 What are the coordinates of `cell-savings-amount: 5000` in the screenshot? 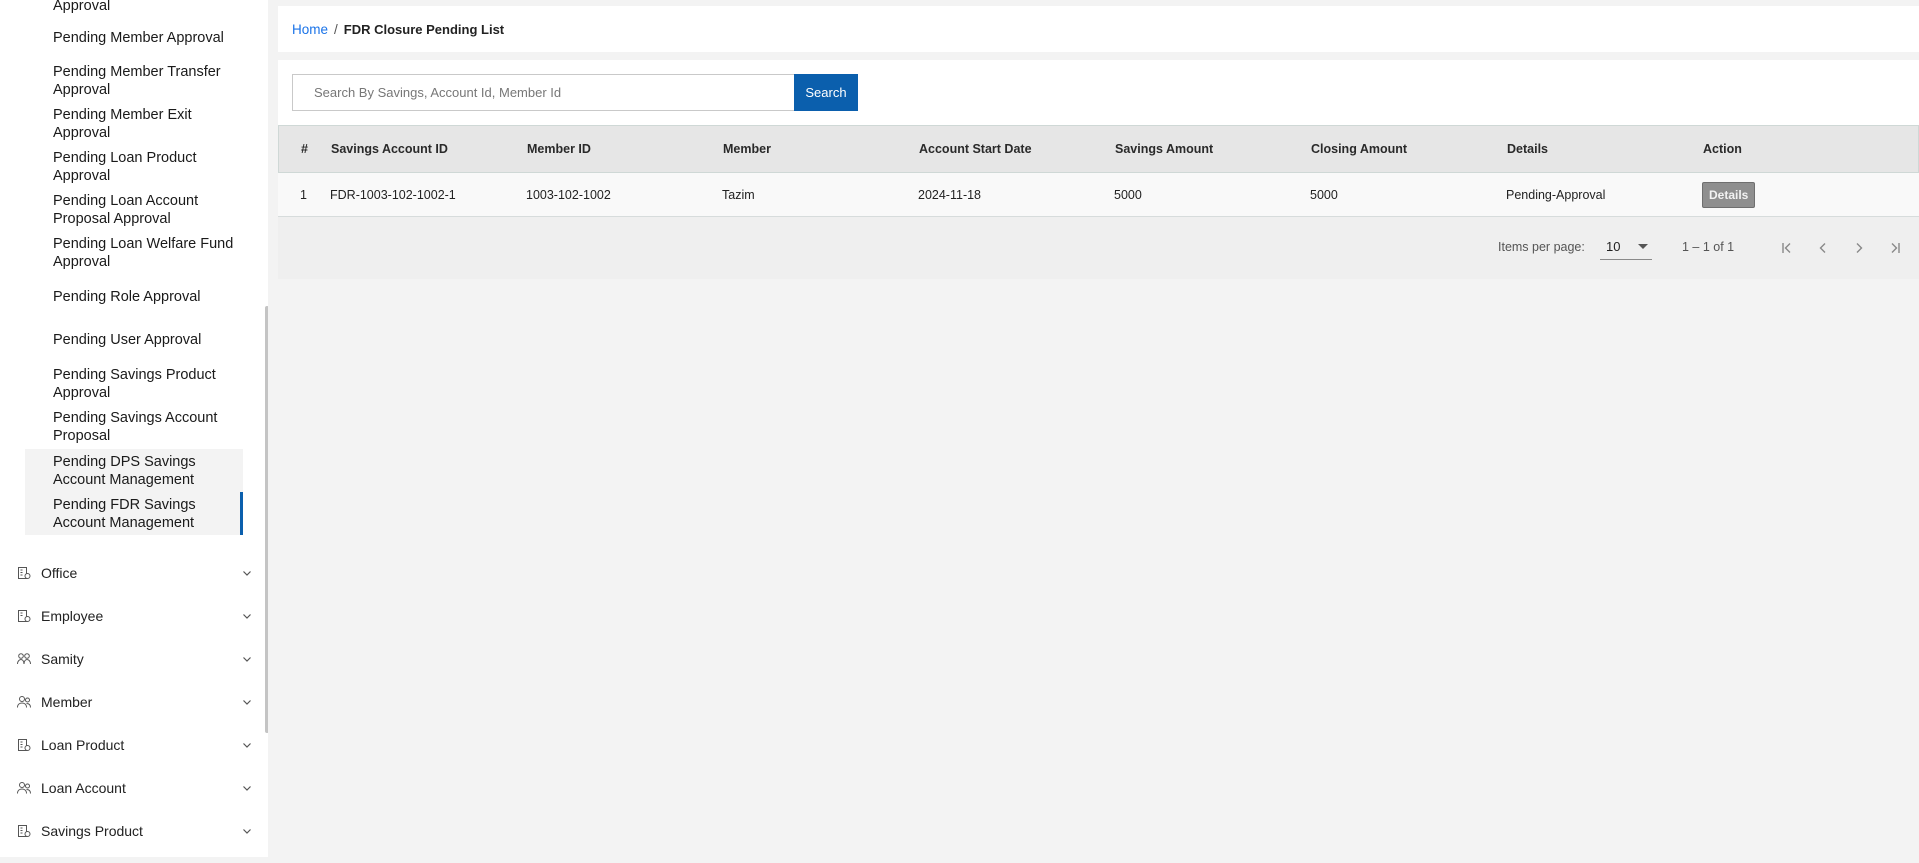 It's located at (1128, 194).